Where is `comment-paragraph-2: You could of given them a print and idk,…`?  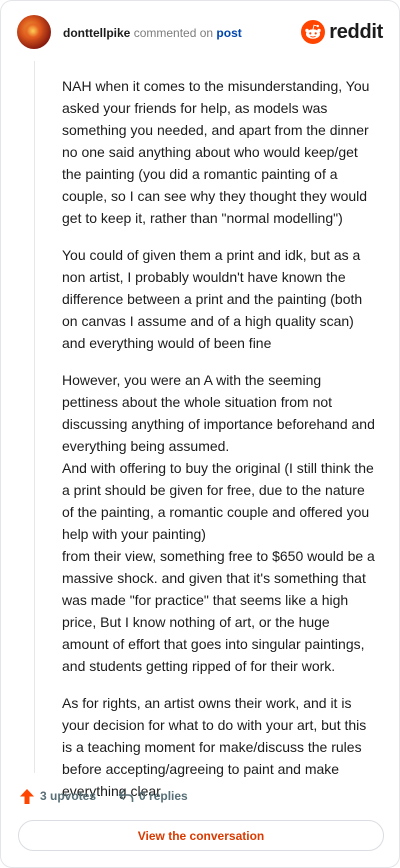 comment-paragraph-2: You could of given them a print and idk,… is located at coordinates (212, 299).